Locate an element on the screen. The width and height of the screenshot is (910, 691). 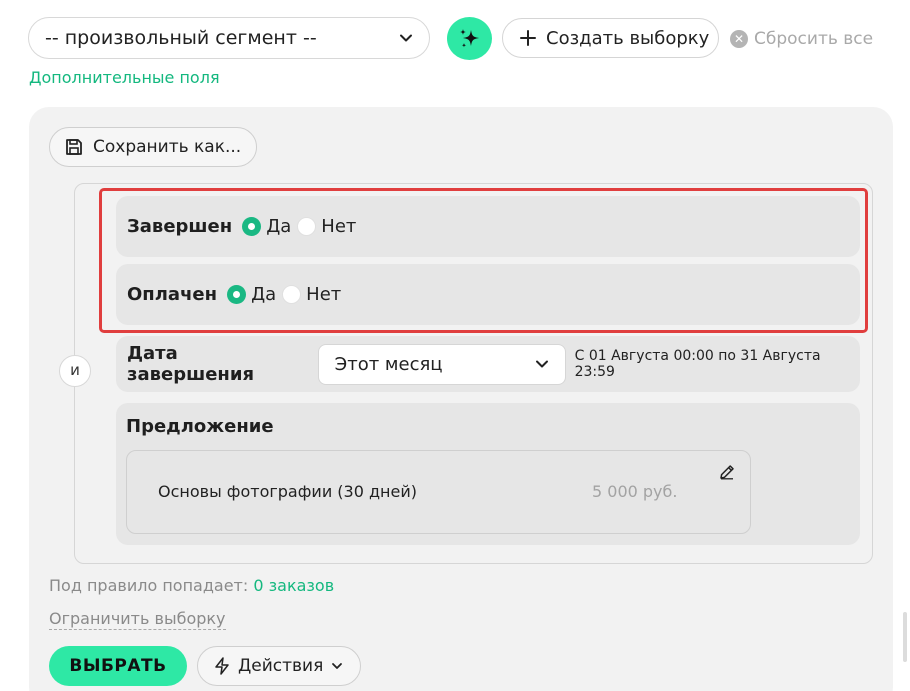
match-prefix: Под правило попадает: is located at coordinates (149, 585).